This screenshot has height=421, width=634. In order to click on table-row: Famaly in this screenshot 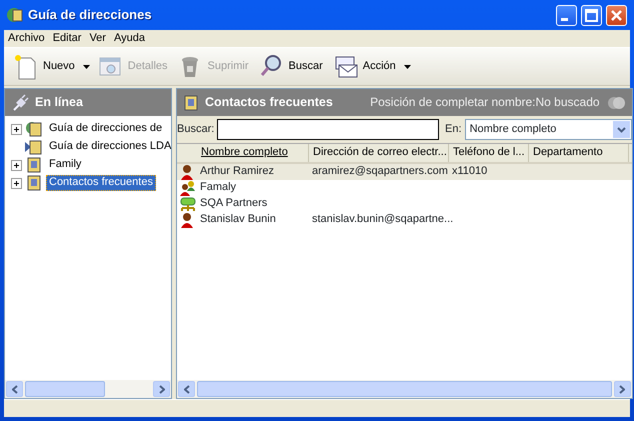, I will do `click(404, 188)`.